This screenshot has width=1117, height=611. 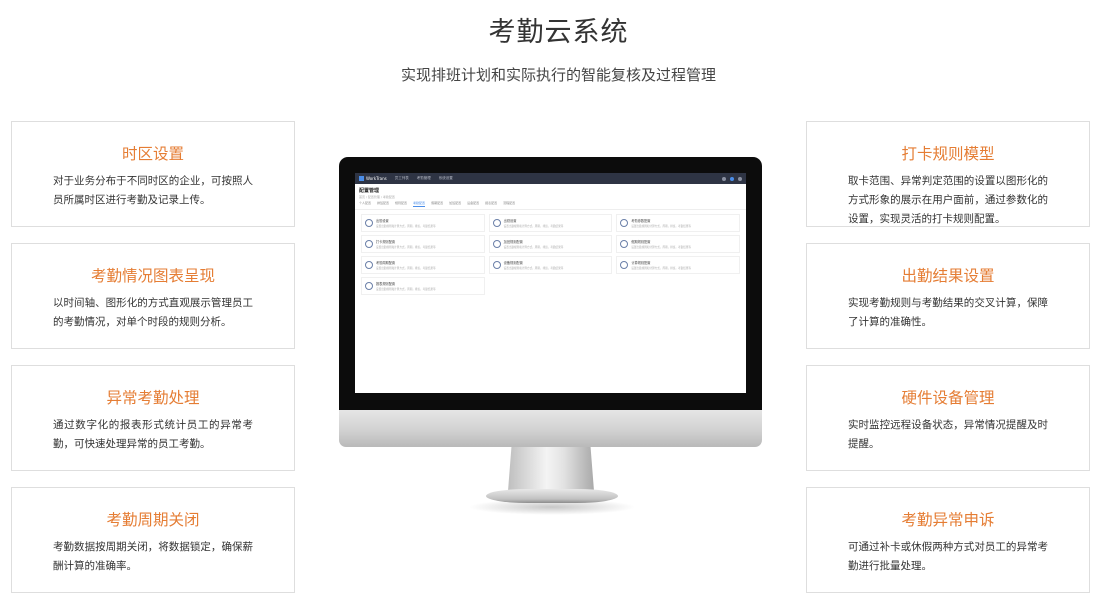 What do you see at coordinates (513, 263) in the screenshot?
I see `app-tile-title: 设备规则配置` at bounding box center [513, 263].